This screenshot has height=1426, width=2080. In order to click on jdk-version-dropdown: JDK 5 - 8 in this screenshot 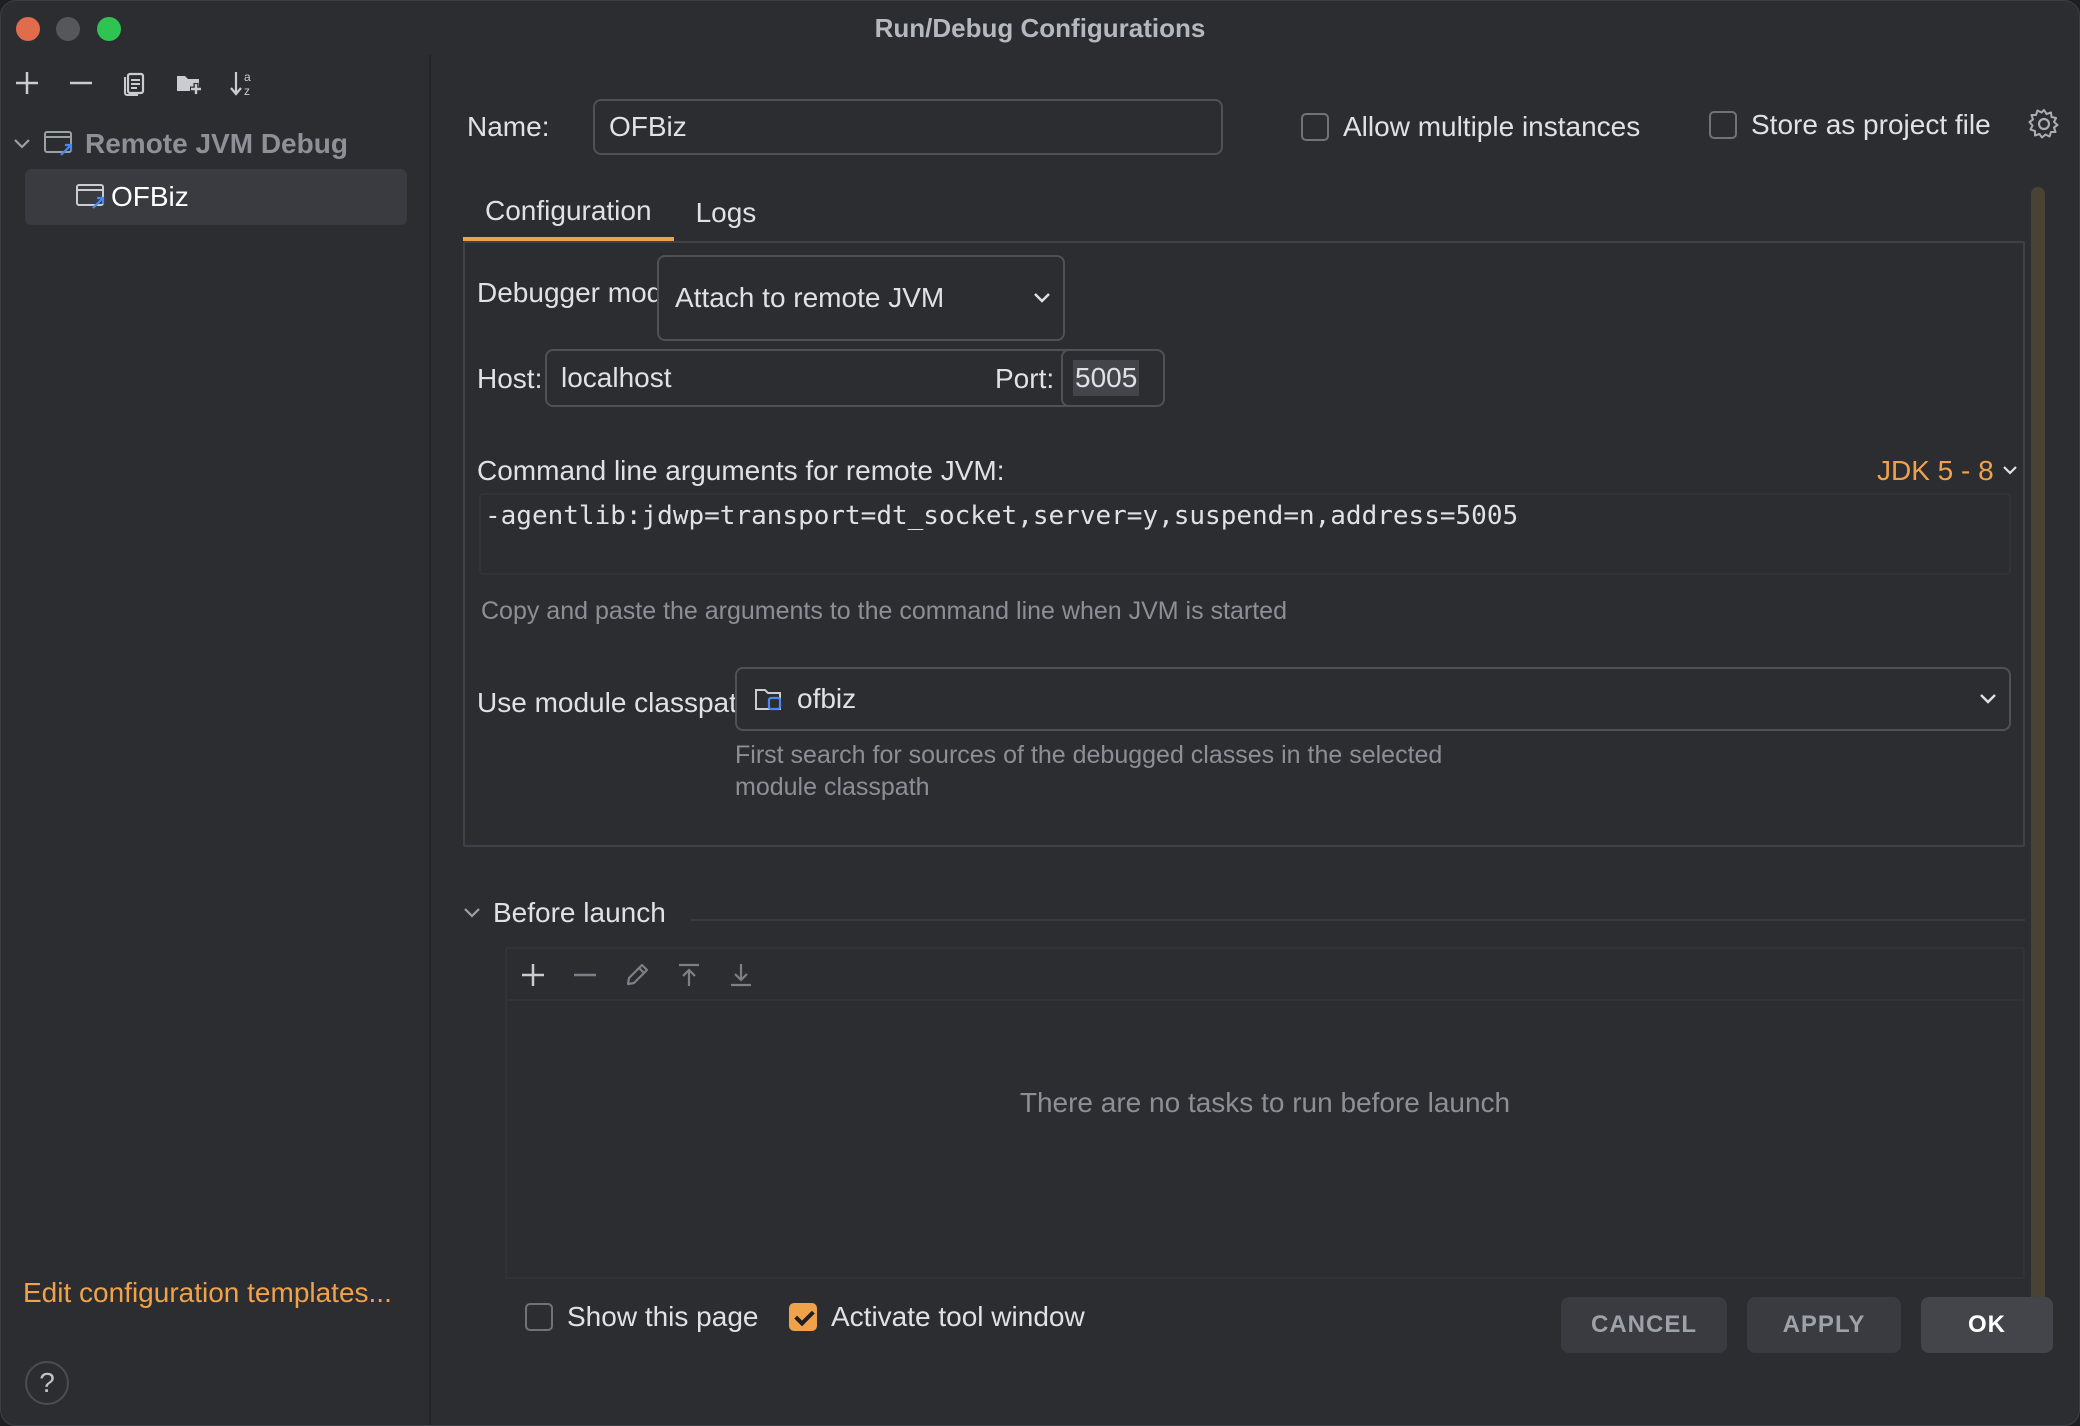, I will do `click(1947, 471)`.